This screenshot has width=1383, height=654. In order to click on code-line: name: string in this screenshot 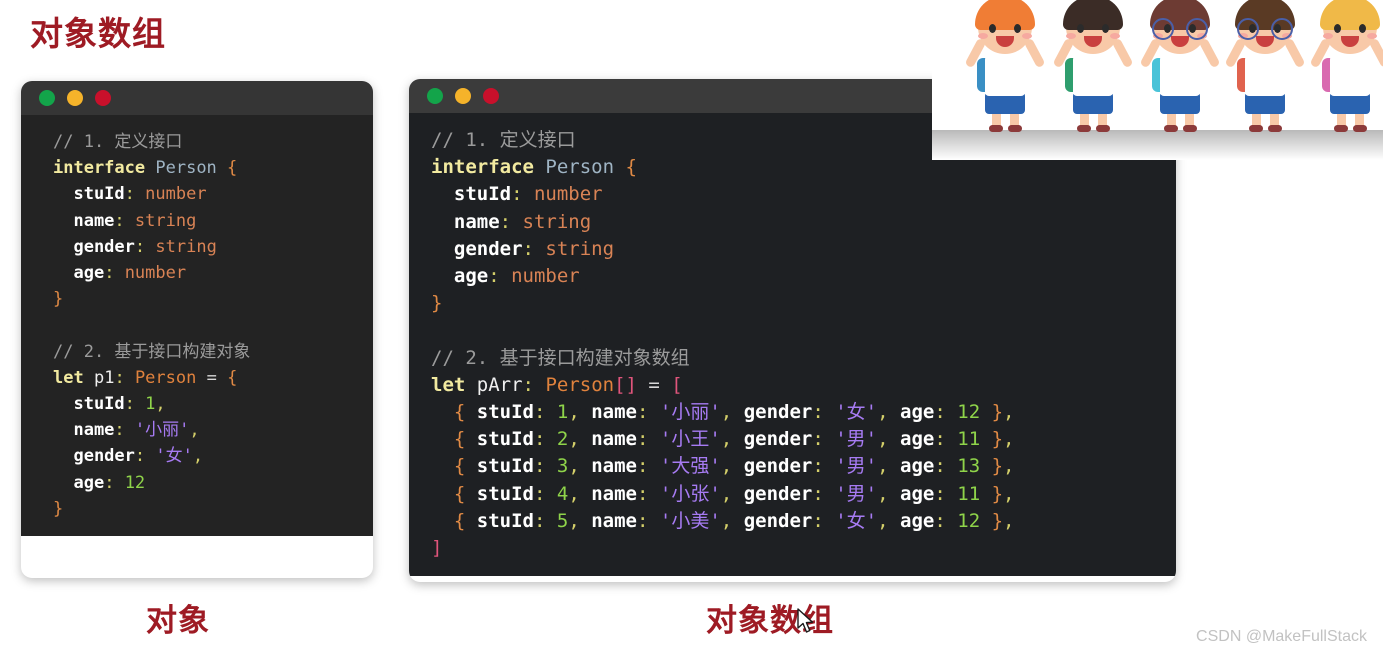, I will do `click(197, 221)`.